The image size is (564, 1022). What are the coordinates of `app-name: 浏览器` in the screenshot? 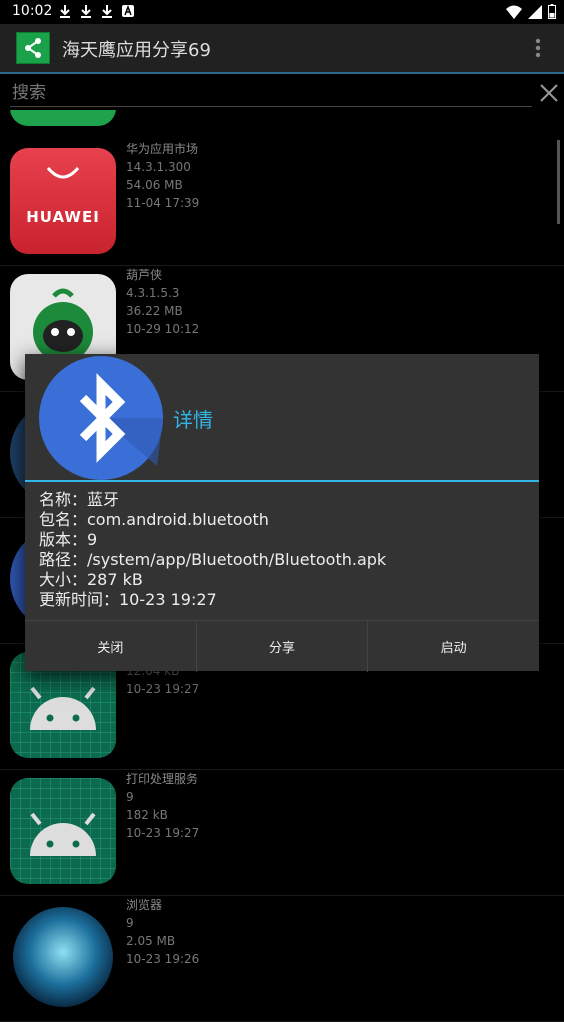 It's located at (144, 905).